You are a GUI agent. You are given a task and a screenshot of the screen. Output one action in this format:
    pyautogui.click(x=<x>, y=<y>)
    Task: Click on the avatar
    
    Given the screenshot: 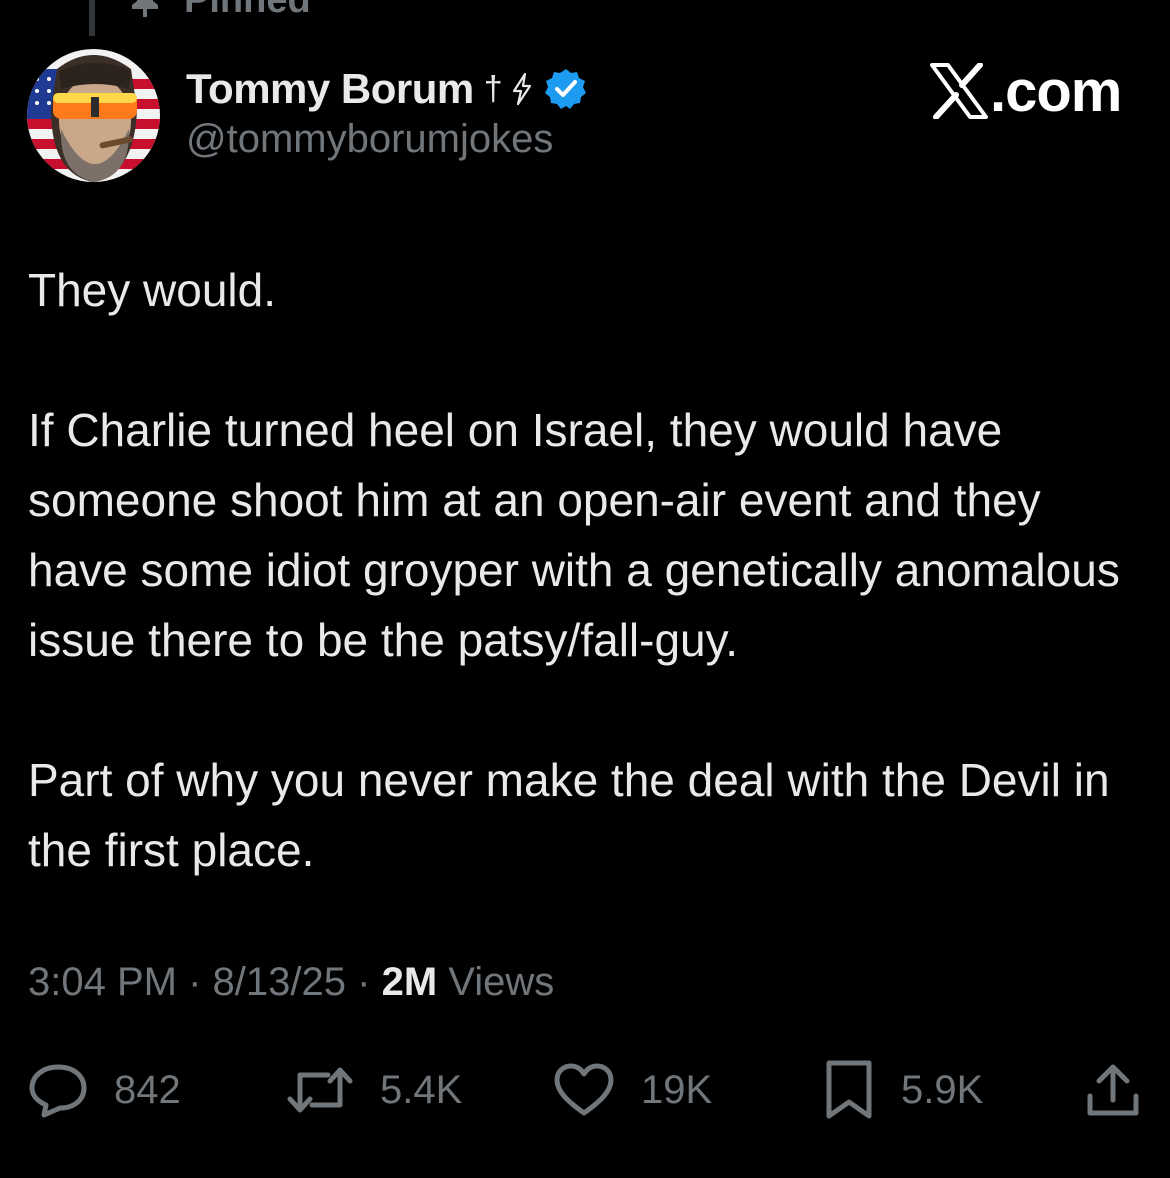 What is the action you would take?
    pyautogui.click(x=93, y=115)
    